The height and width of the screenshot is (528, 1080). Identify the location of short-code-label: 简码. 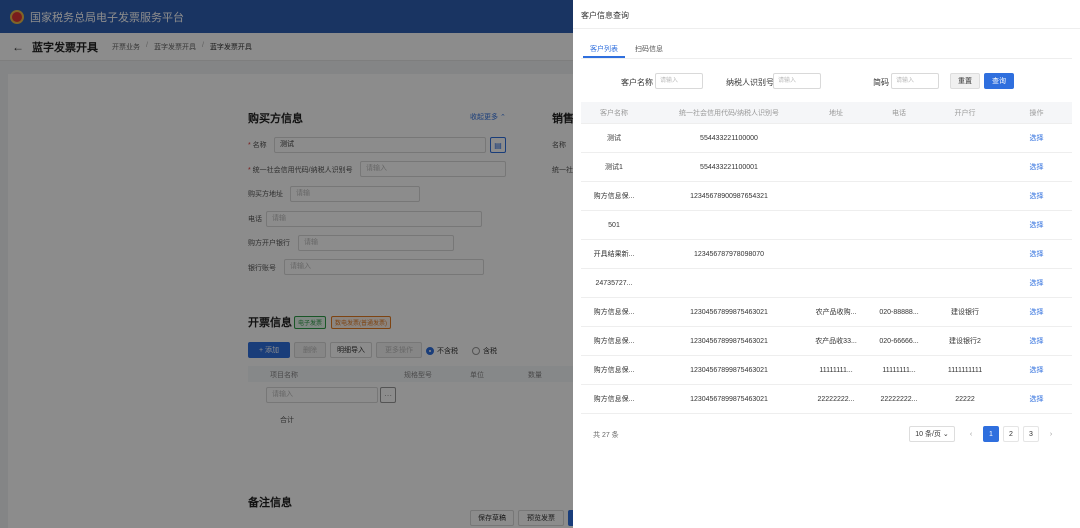
(881, 82).